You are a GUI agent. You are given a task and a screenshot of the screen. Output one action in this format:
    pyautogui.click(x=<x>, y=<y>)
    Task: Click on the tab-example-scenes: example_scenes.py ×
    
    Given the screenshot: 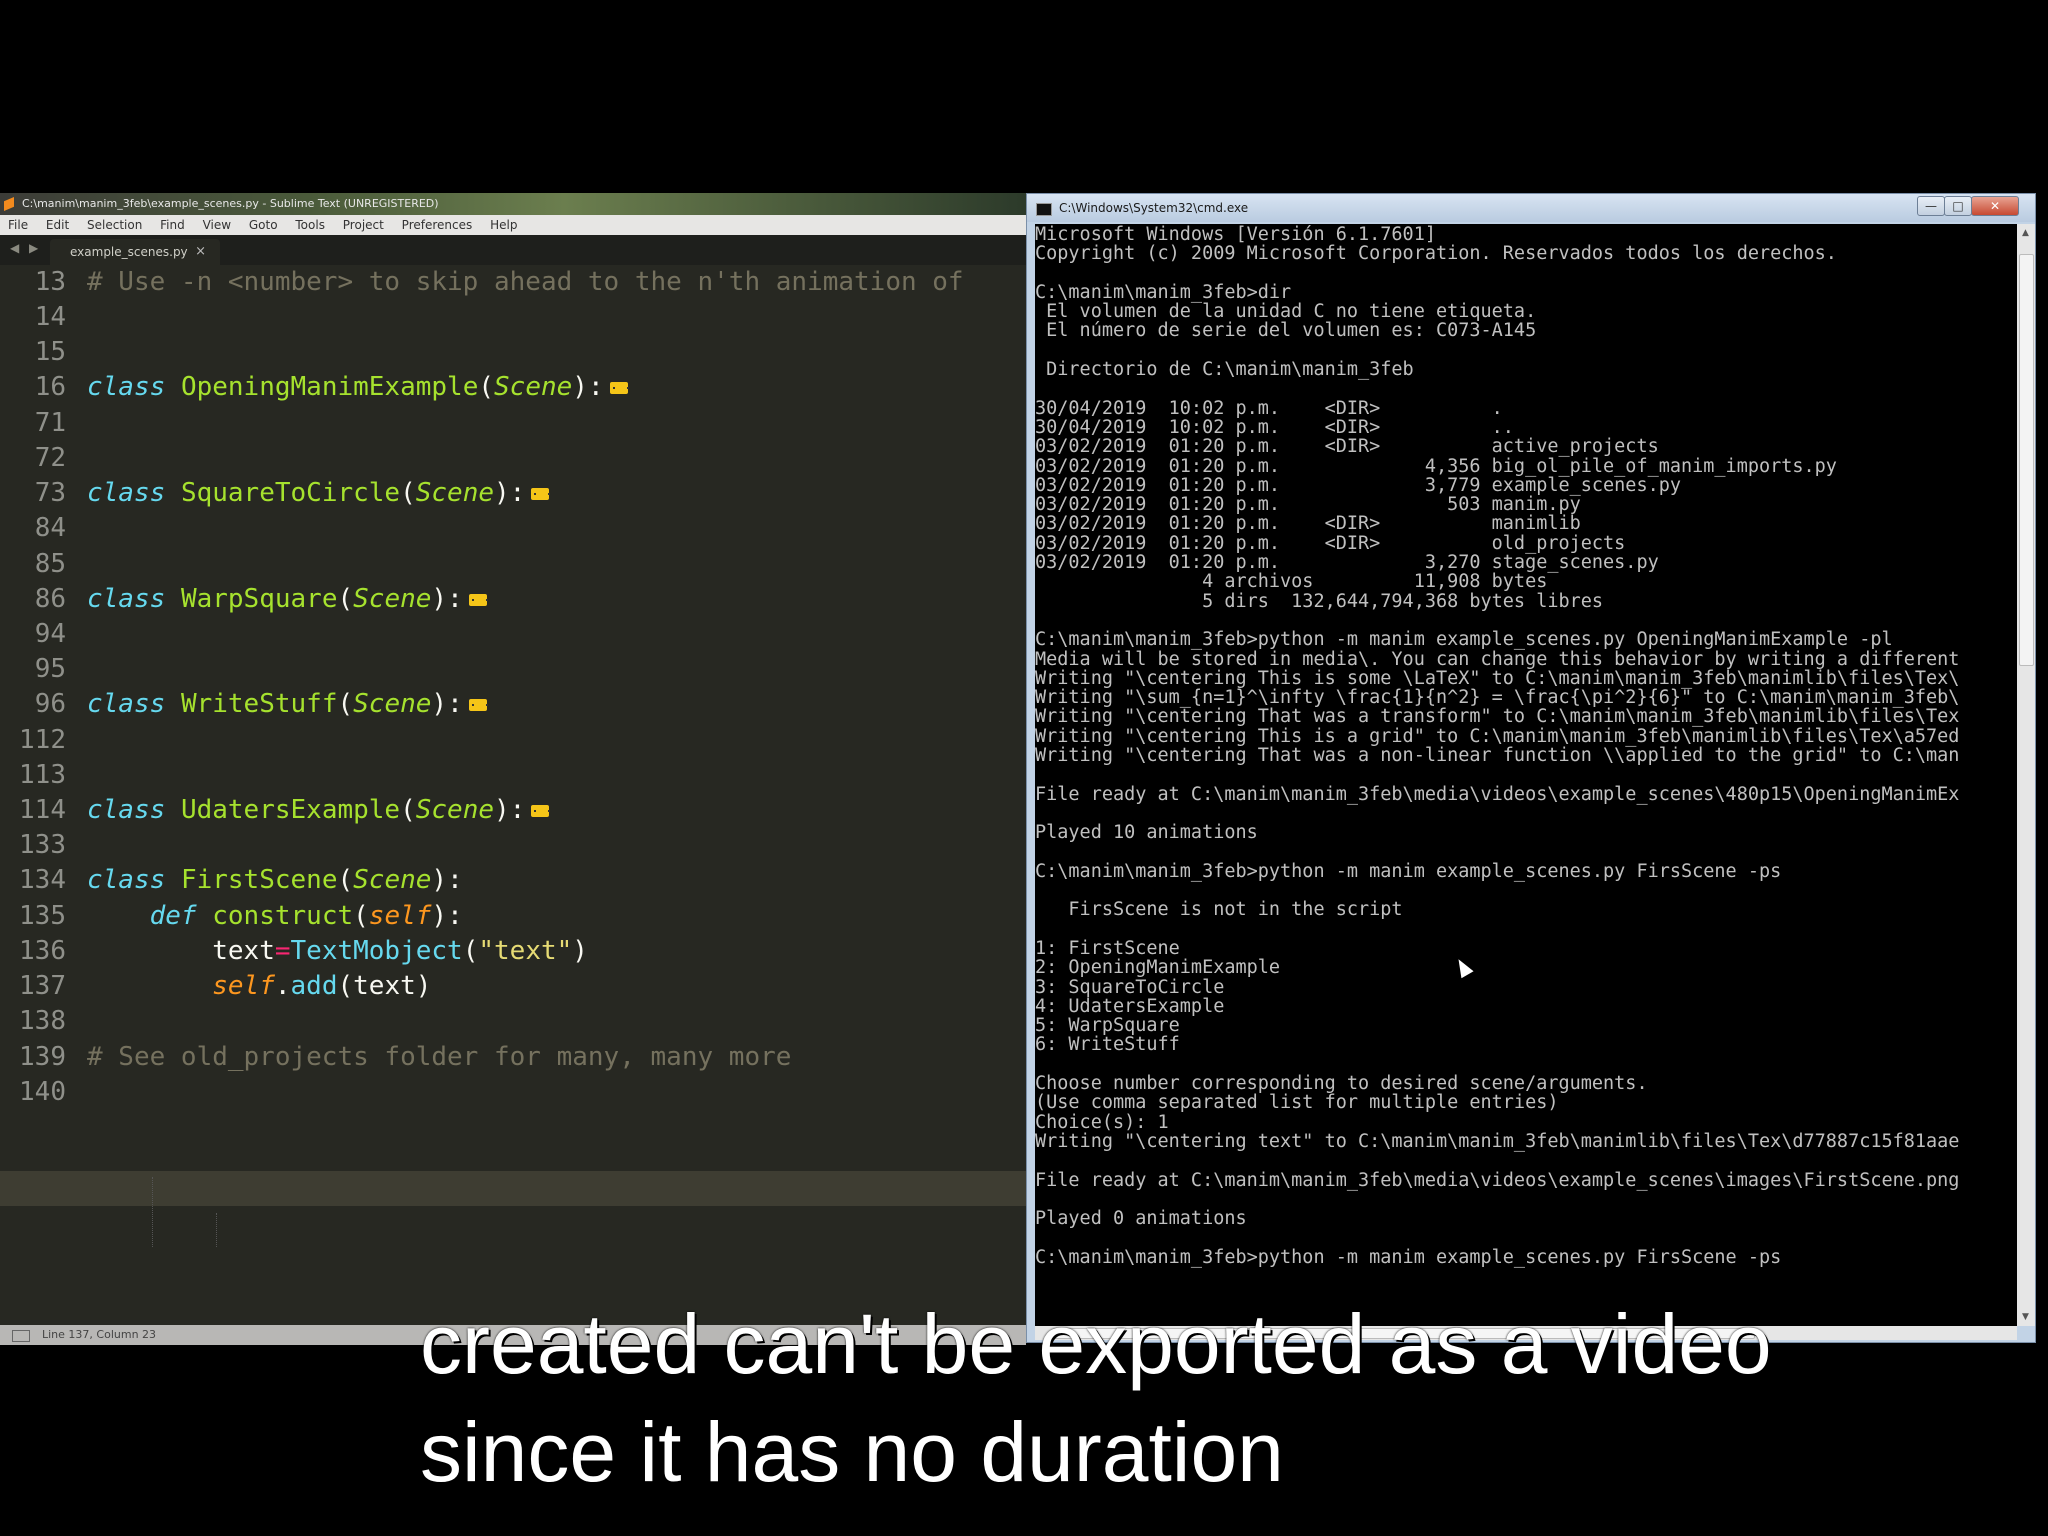 What is the action you would take?
    pyautogui.click(x=135, y=252)
    